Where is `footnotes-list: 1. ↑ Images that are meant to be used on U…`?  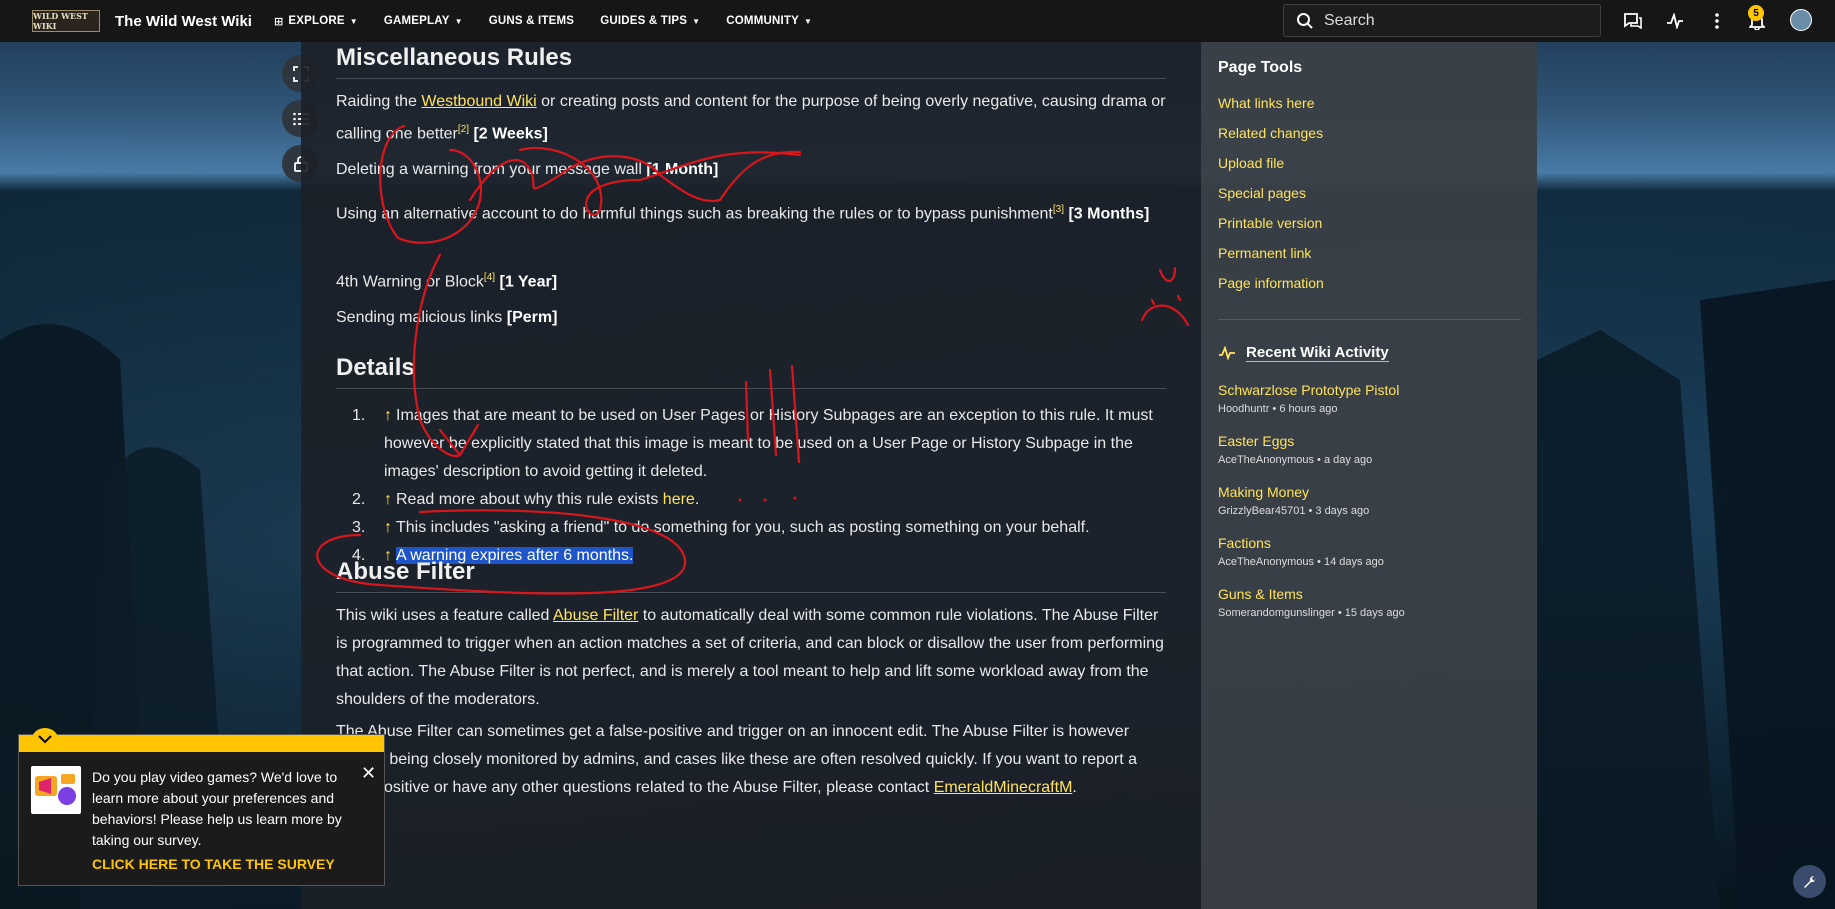 footnotes-list: 1. ↑ Images that are meant to be used on U… is located at coordinates (759, 486).